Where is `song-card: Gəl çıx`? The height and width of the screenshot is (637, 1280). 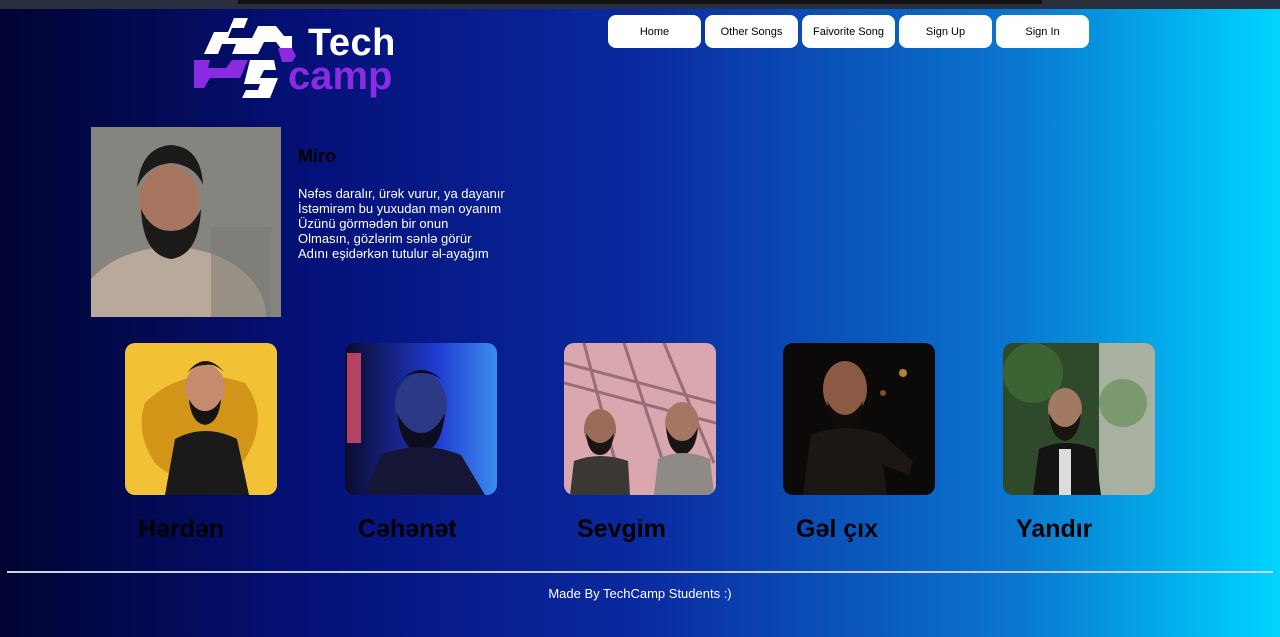
song-card: Gəl çıx is located at coordinates (863, 443).